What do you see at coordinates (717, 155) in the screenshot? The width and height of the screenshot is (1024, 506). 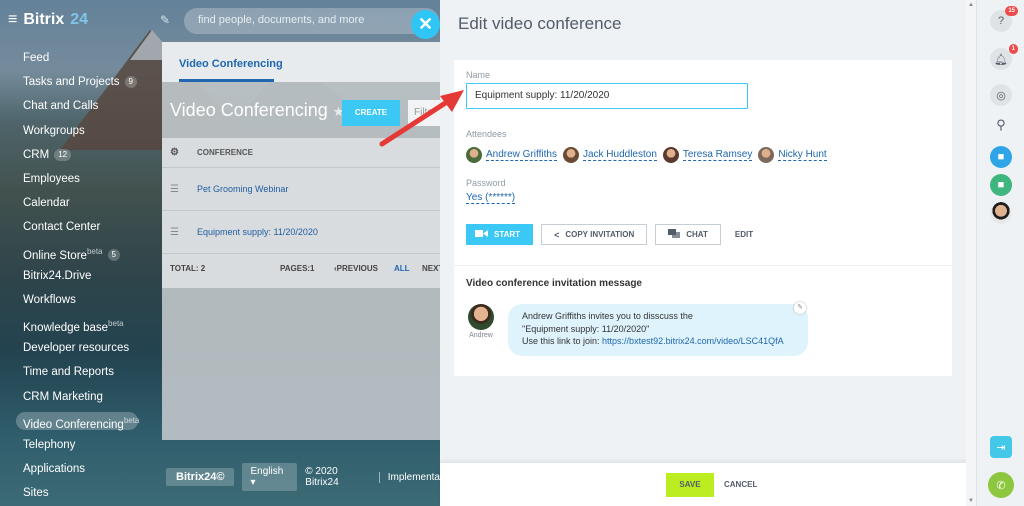 I see `attendee-name: Teresa Ramsey` at bounding box center [717, 155].